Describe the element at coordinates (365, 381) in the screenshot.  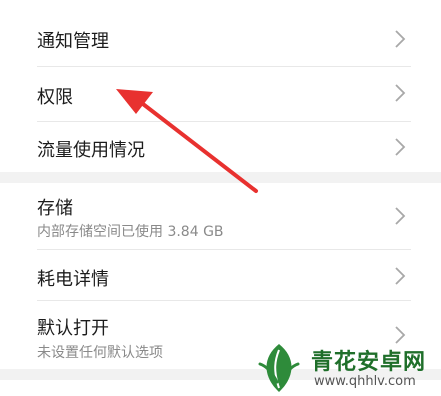
I see `watermark-url: www.qhhlv.com` at that location.